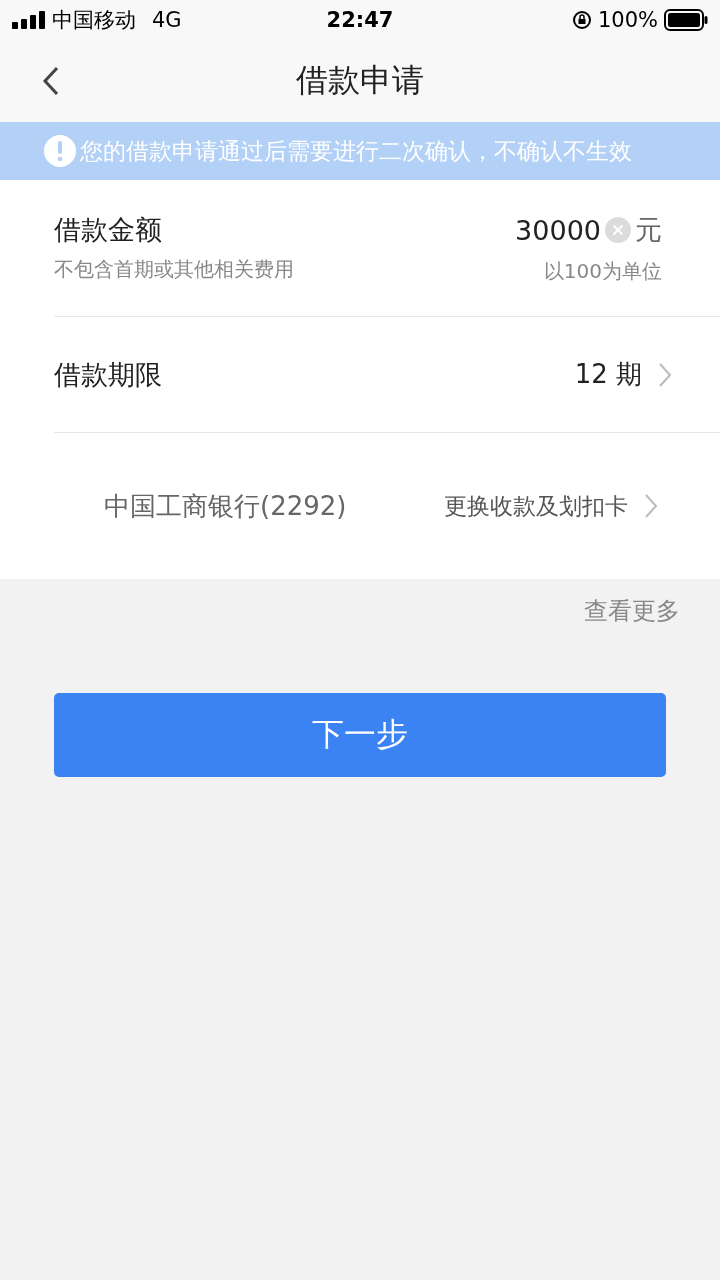 The image size is (720, 1280). I want to click on amount-label: 借款金额, so click(108, 230).